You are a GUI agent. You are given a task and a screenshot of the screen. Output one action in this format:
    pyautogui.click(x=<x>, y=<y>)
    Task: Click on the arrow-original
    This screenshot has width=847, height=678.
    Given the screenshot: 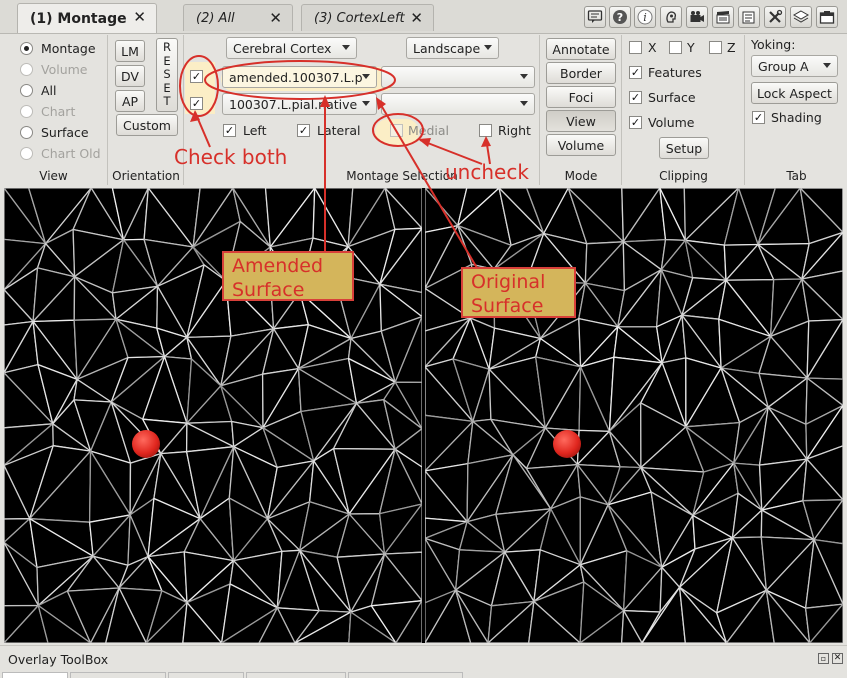 What is the action you would take?
    pyautogui.click(x=427, y=184)
    